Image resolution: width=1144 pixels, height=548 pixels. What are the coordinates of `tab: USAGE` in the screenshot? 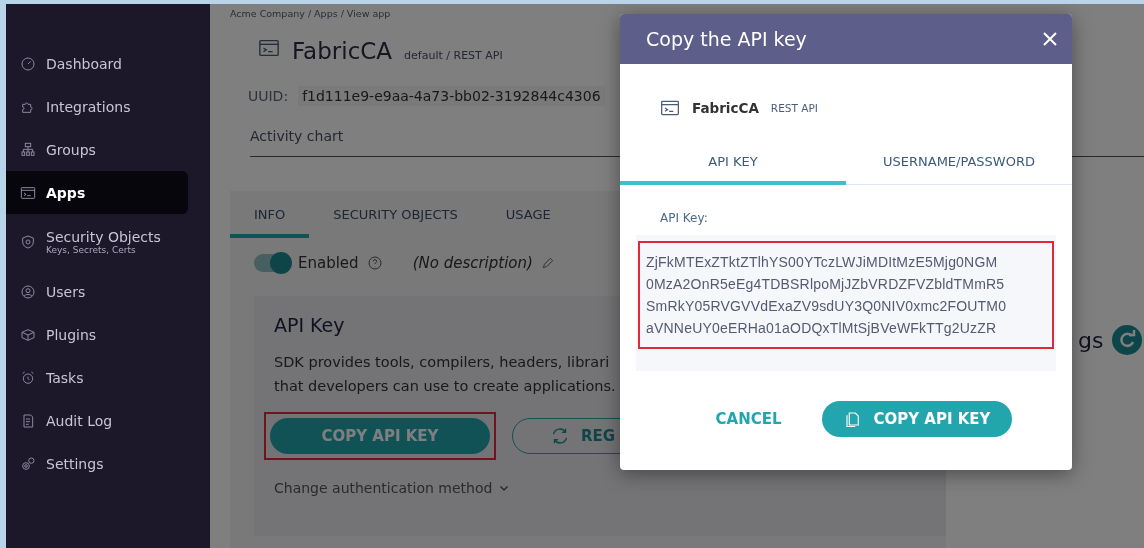 It's located at (528, 214).